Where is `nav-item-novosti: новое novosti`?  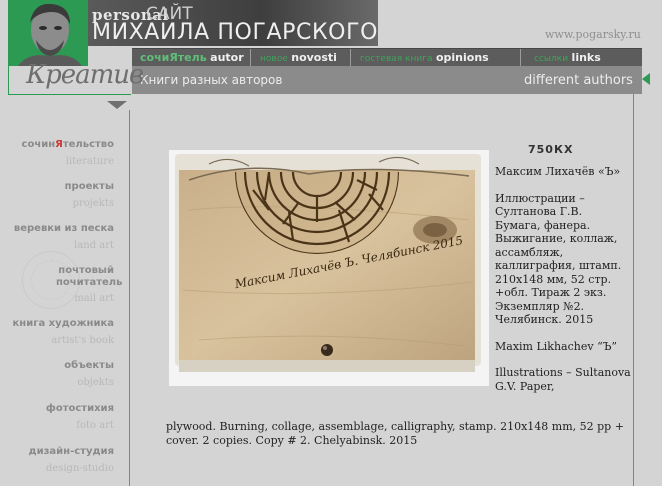
nav-item-novosti: новое novosti is located at coordinates (298, 57).